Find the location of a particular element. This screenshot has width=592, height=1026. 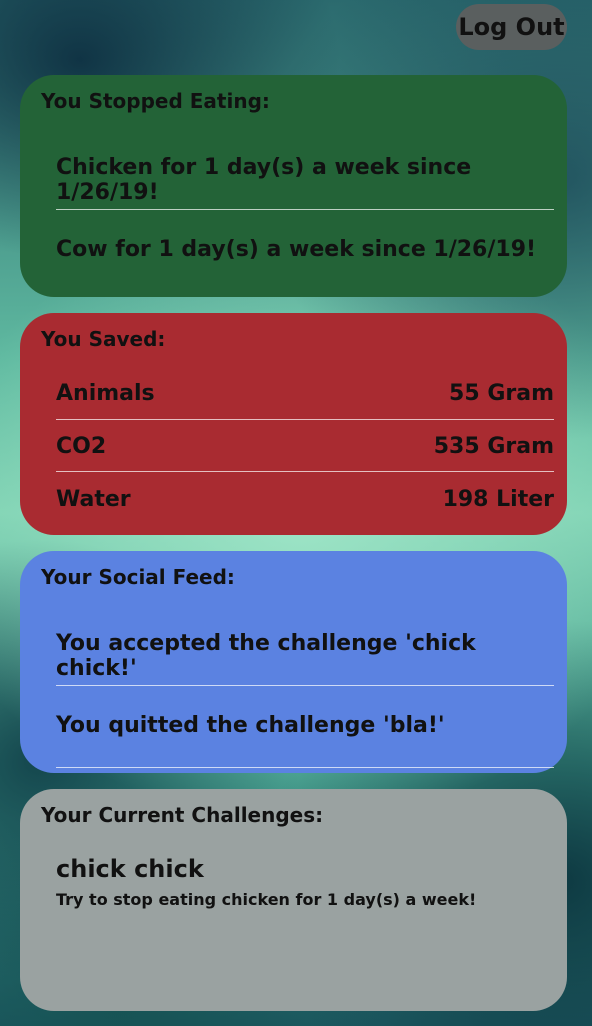

stopped-eating-title: You Stopped Eating: is located at coordinates (155, 101).